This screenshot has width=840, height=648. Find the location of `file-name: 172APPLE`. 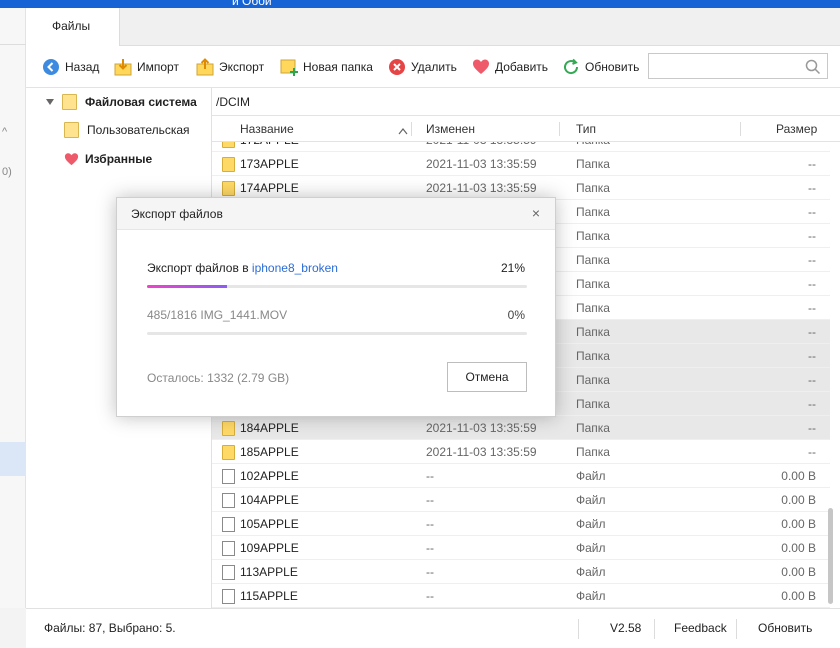

file-name: 172APPLE is located at coordinates (269, 144).